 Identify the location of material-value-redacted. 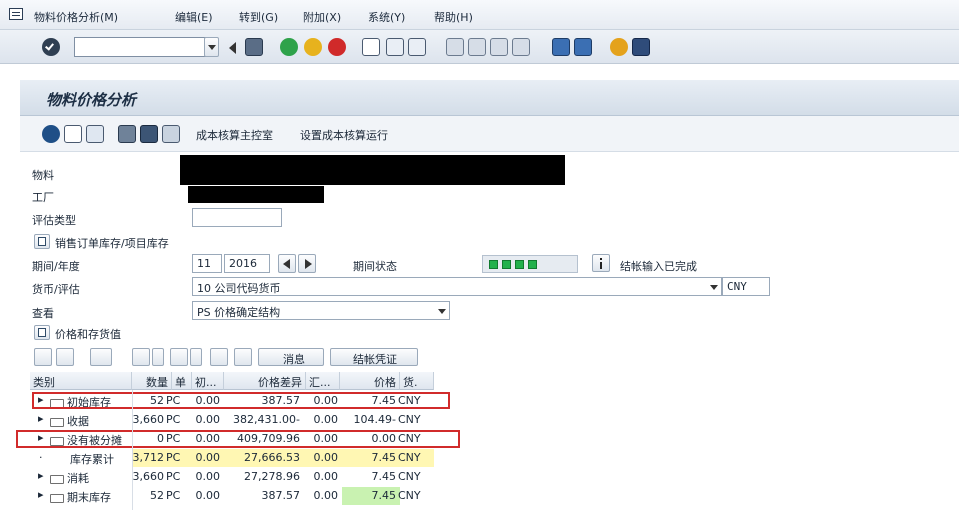
(372, 170).